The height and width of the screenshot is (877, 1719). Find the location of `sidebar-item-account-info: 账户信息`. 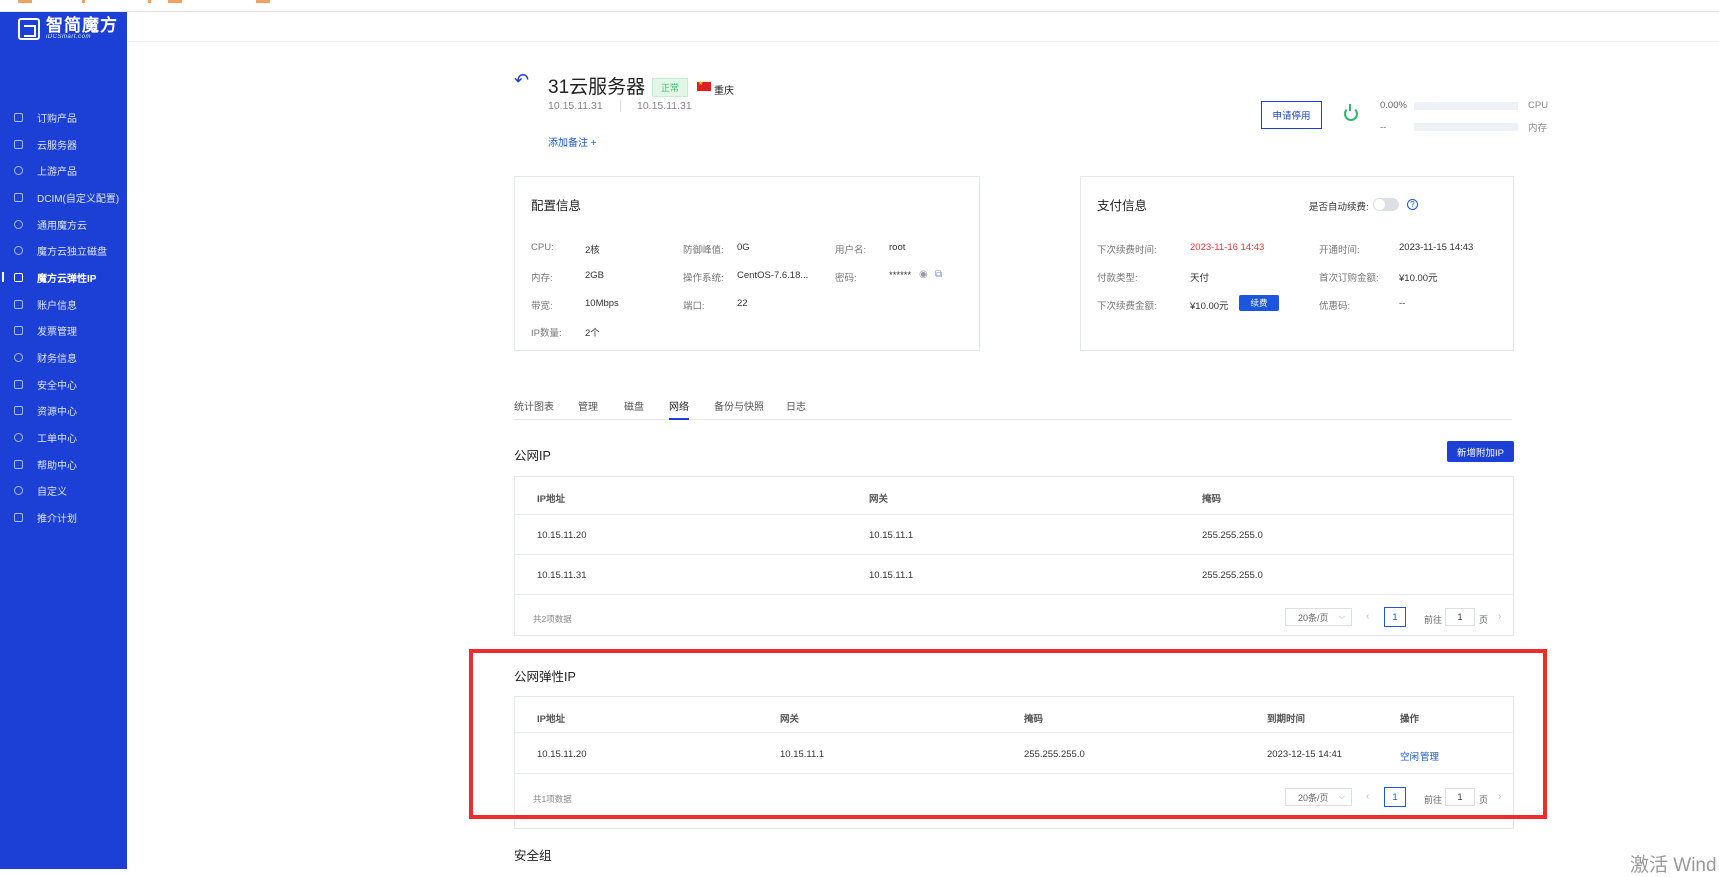

sidebar-item-account-info: 账户信息 is located at coordinates (63, 304).